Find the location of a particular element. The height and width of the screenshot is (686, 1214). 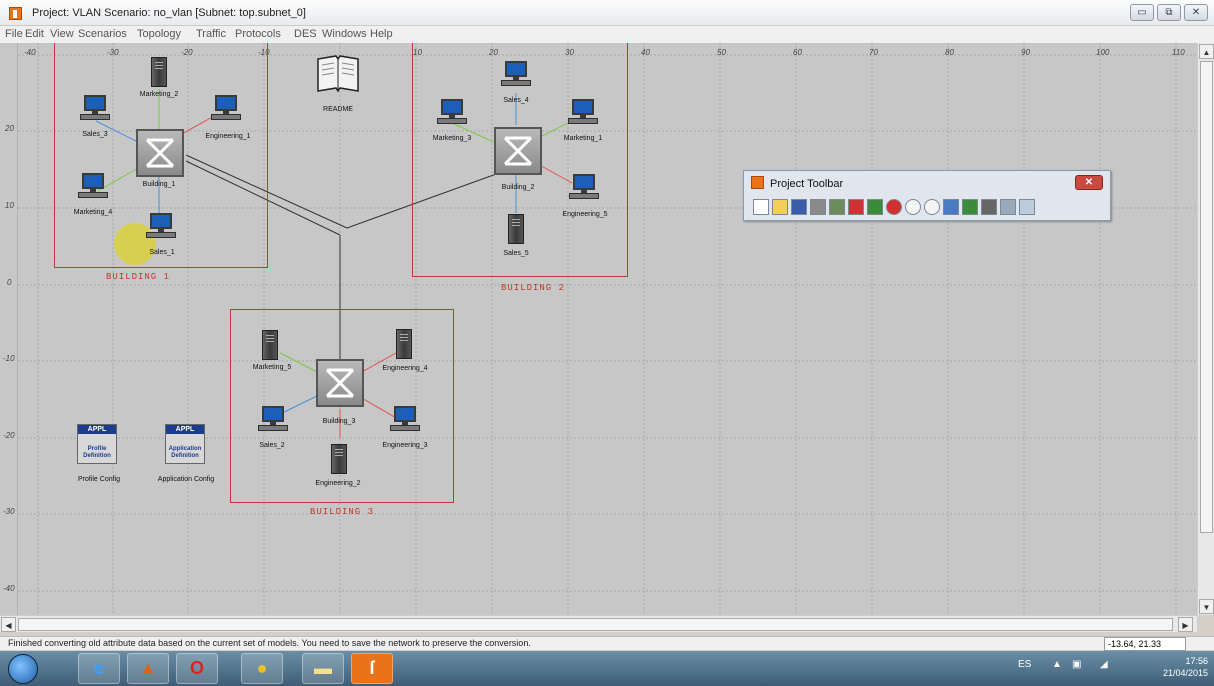

node-label-marketing-3: Marketing_3 is located at coordinates (452, 138).